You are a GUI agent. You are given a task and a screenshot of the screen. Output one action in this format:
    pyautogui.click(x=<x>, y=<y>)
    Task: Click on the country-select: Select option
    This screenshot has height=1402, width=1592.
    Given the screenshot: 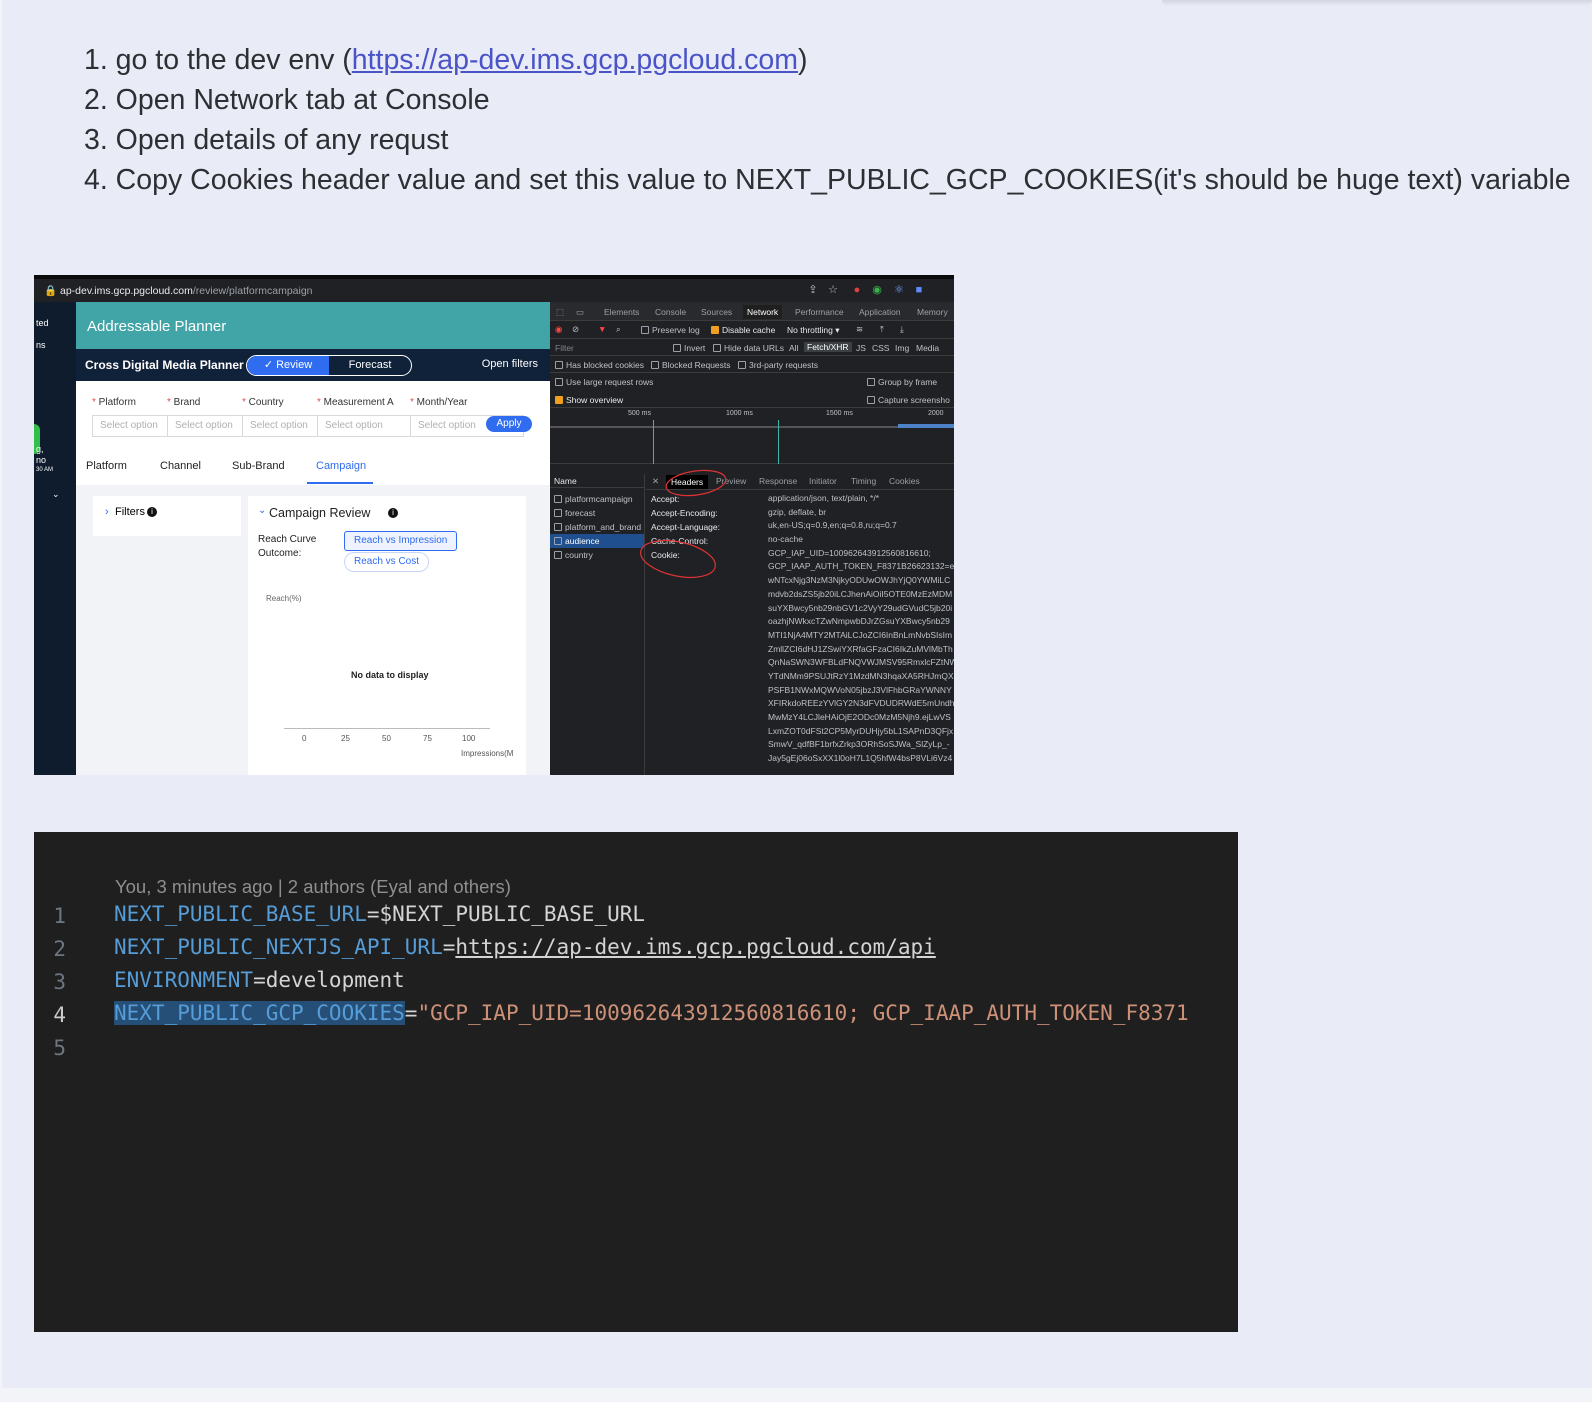 What is the action you would take?
    pyautogui.click(x=280, y=426)
    